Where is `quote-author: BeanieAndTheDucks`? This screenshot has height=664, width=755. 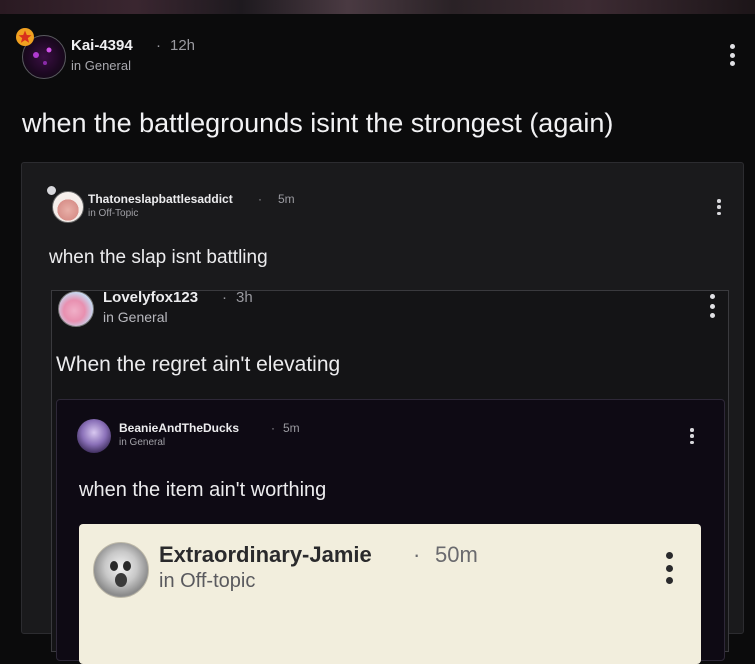 quote-author: BeanieAndTheDucks is located at coordinates (179, 428).